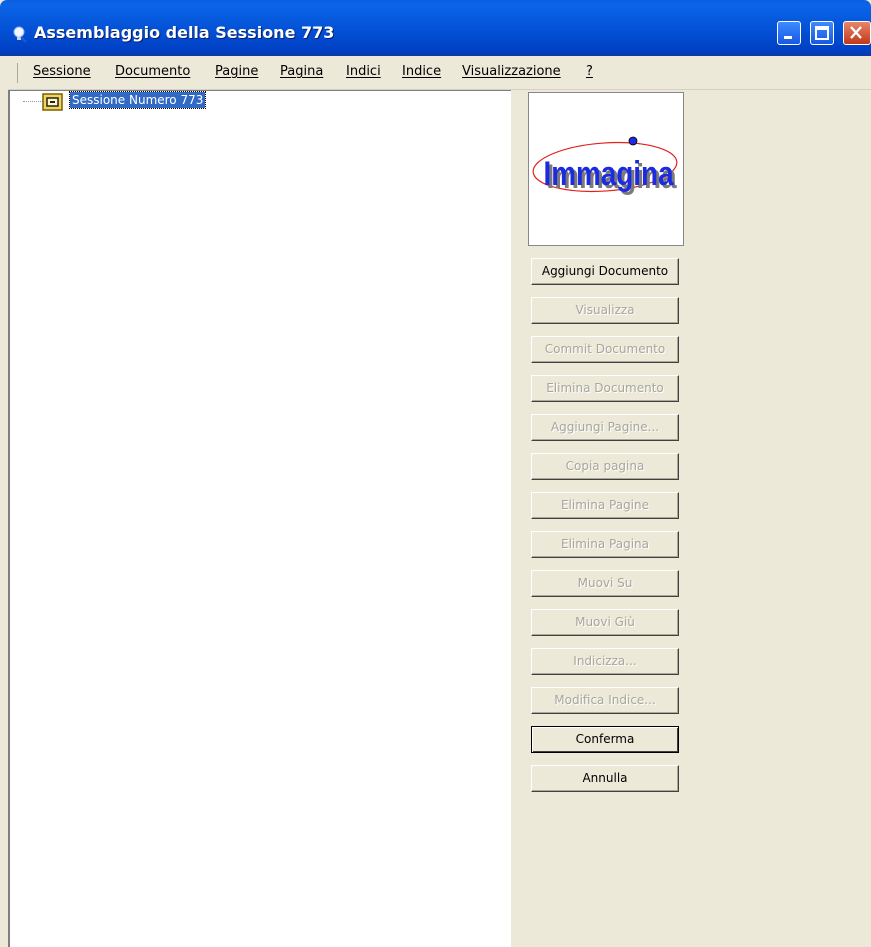 The width and height of the screenshot is (871, 947). Describe the element at coordinates (184, 32) in the screenshot. I see `window-title: Assemblaggio della Sessione 773` at that location.